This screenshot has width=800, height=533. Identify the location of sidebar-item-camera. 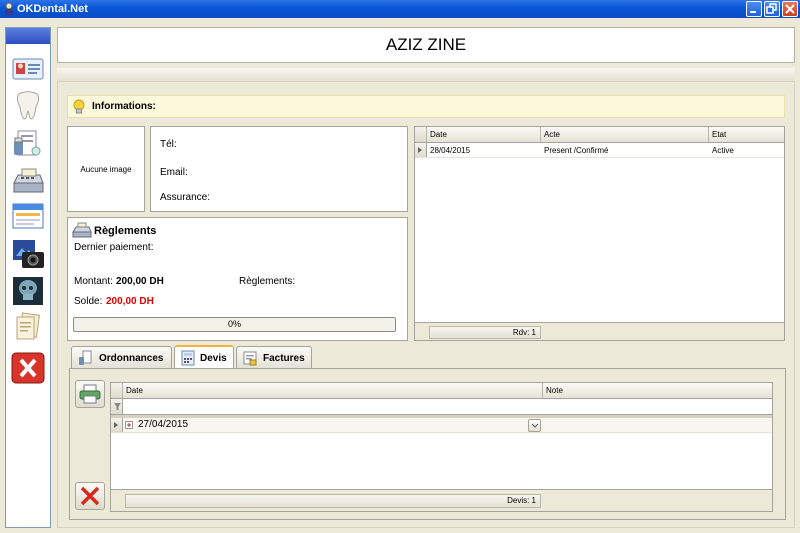
(28, 254).